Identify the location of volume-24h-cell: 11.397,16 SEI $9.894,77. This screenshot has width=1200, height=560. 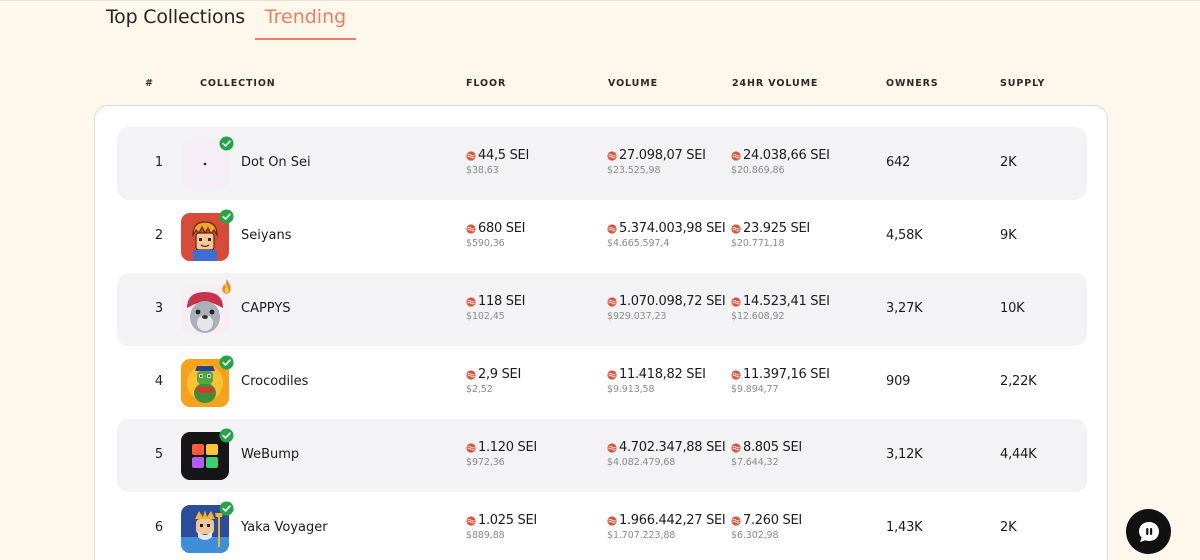
(780, 381).